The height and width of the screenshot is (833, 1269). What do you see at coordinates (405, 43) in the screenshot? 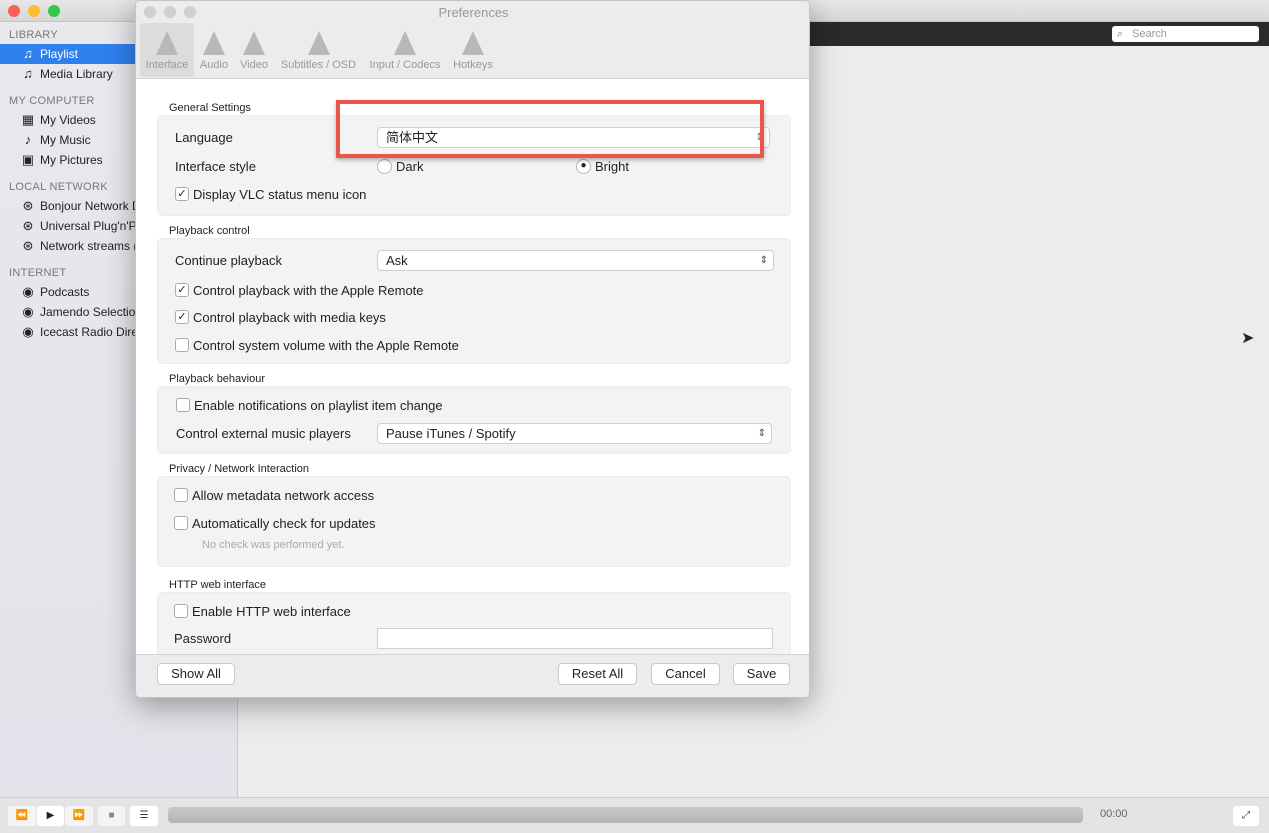
I see `codecs-cone-icon` at bounding box center [405, 43].